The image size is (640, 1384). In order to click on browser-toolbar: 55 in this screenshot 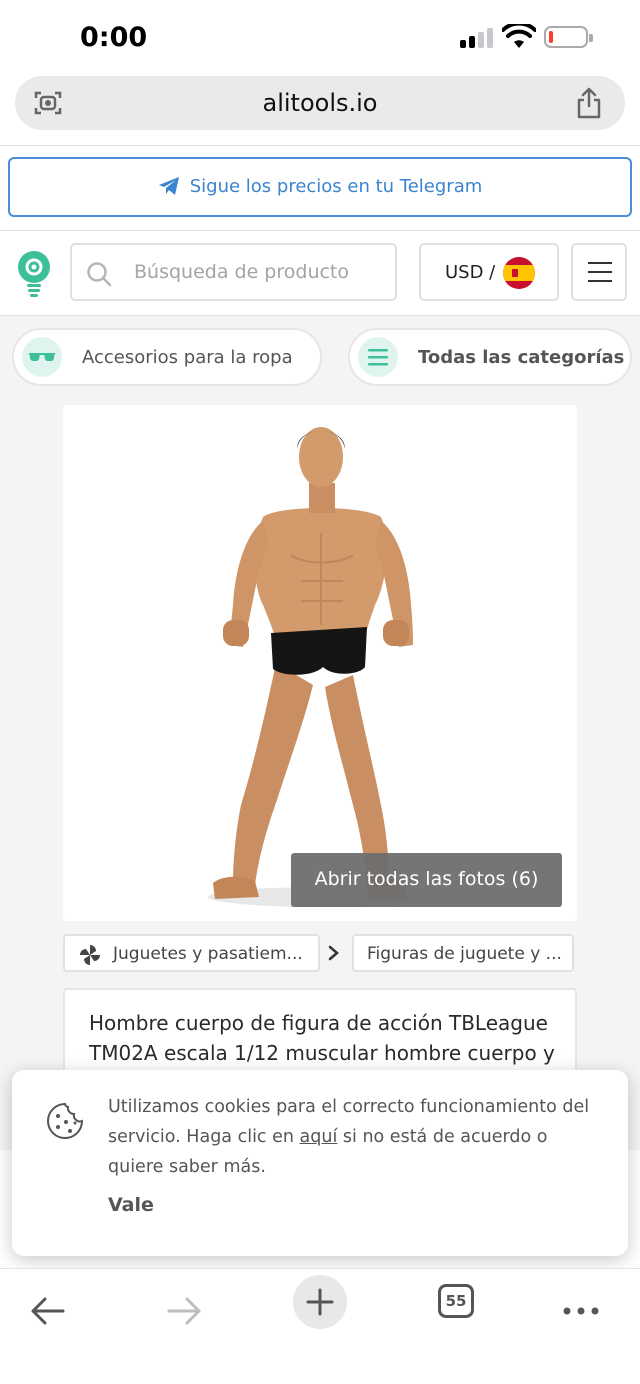, I will do `click(320, 1326)`.